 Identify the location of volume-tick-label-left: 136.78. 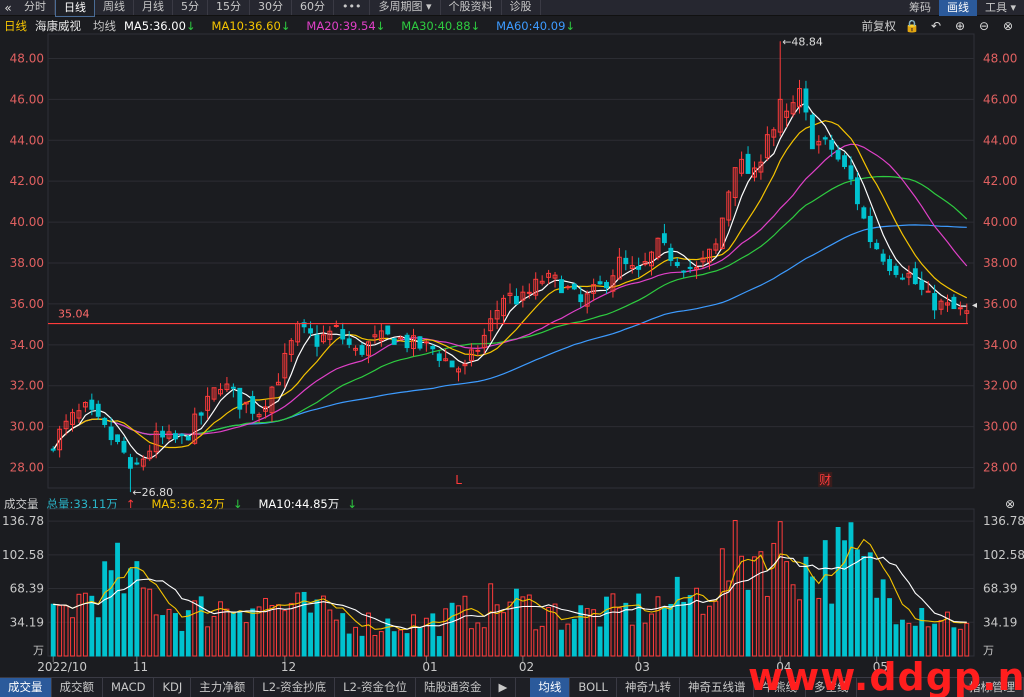
(23, 521).